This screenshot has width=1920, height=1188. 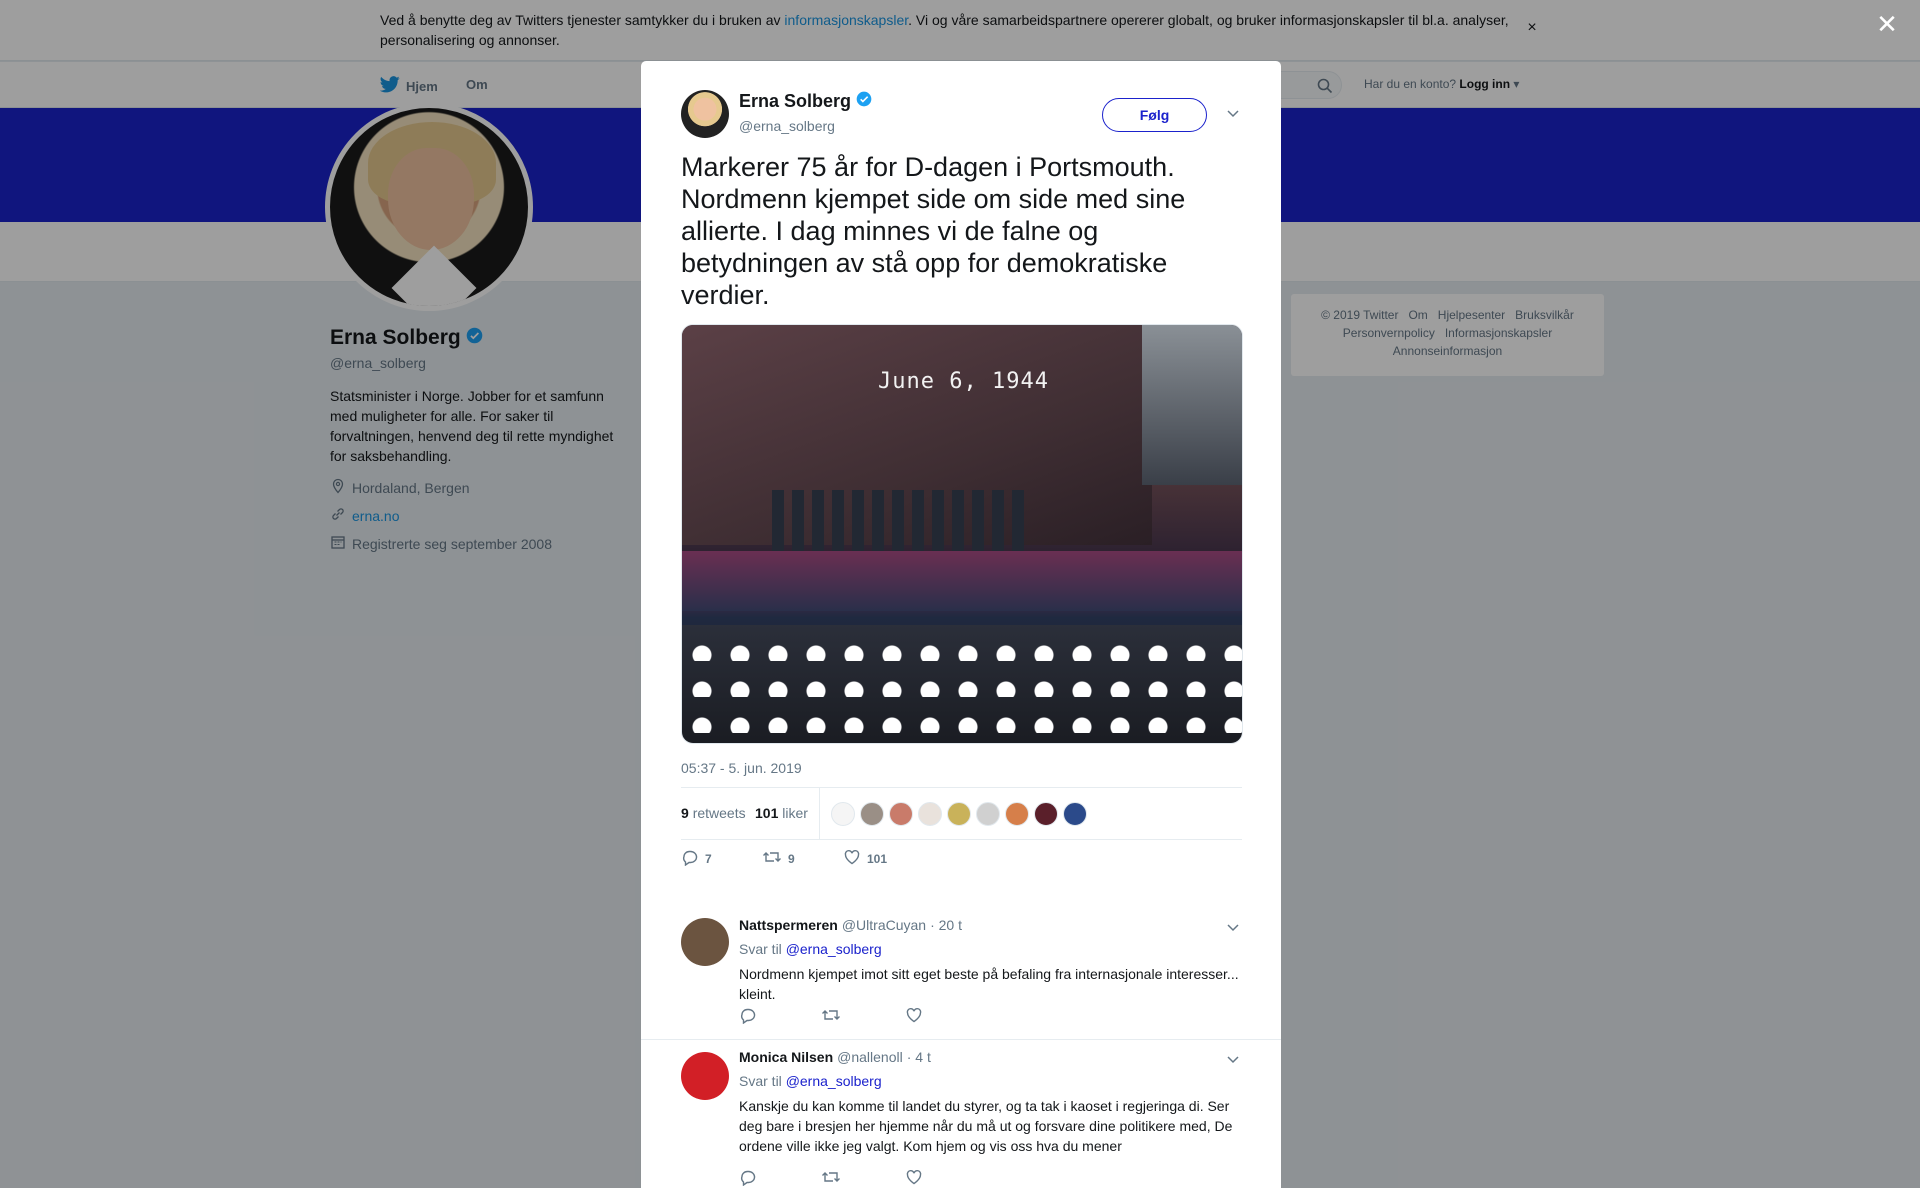 What do you see at coordinates (877, 858) in the screenshot?
I see `like-count: 101` at bounding box center [877, 858].